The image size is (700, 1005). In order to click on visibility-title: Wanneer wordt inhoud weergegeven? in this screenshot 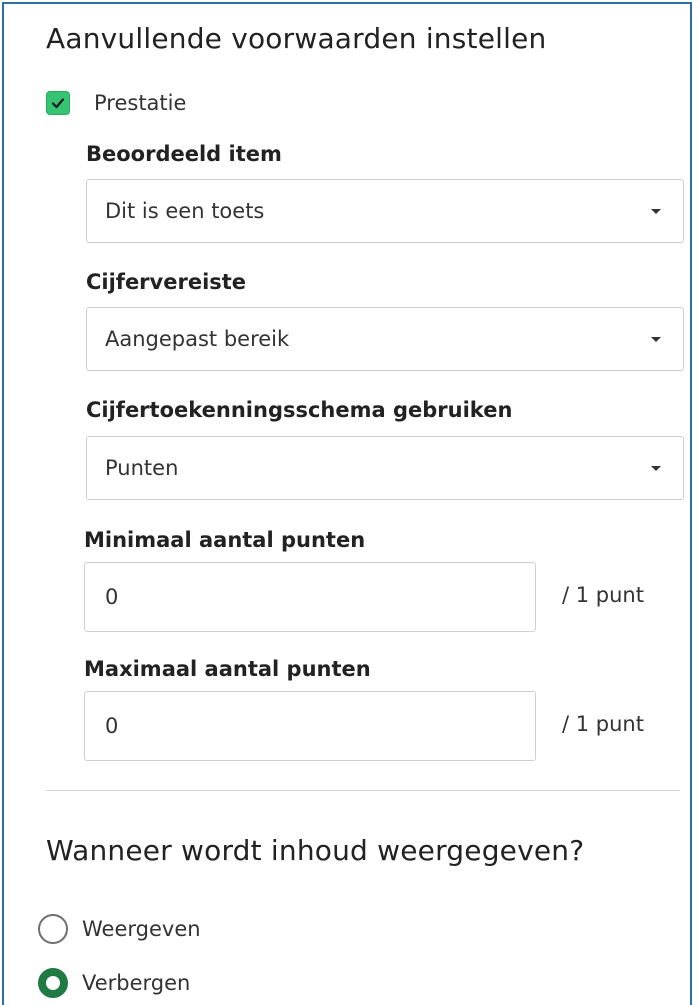, I will do `click(315, 850)`.